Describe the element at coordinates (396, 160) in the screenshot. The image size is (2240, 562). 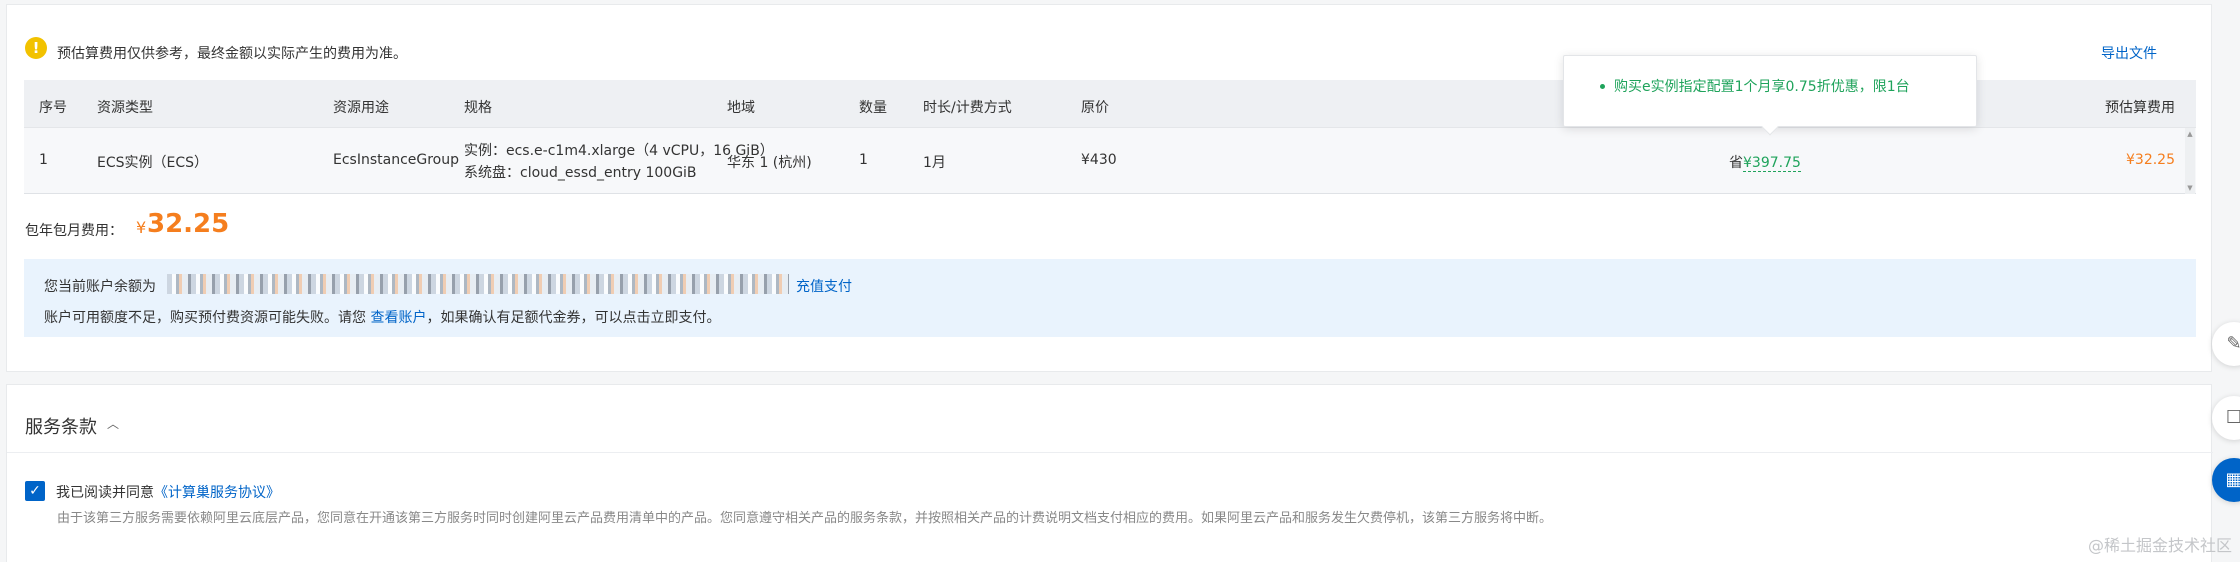
I see `row-resource-usage: EcsInstanceGroup` at that location.